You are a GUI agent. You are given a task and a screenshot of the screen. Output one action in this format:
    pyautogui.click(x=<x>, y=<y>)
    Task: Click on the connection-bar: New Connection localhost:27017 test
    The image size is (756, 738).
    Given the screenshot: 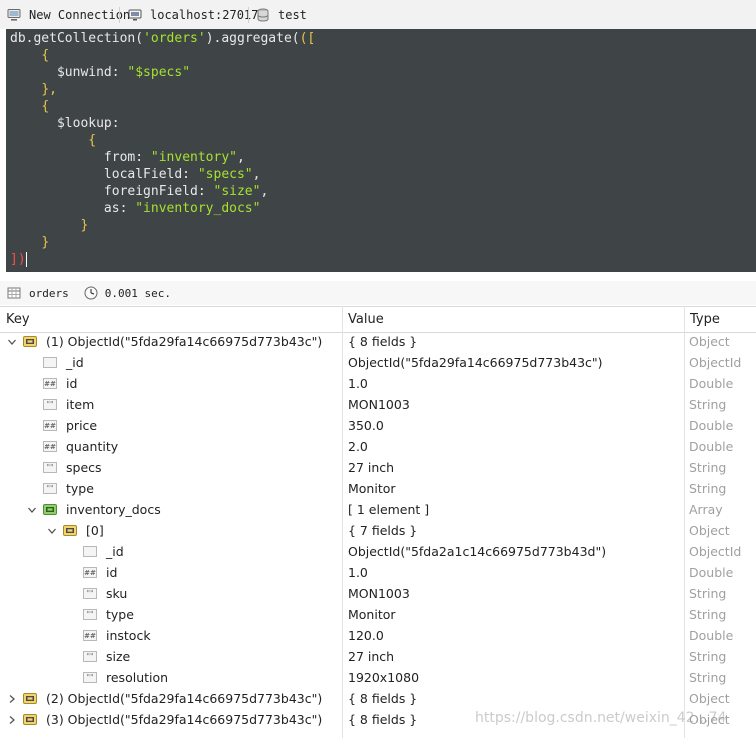 What is the action you would take?
    pyautogui.click(x=378, y=14)
    